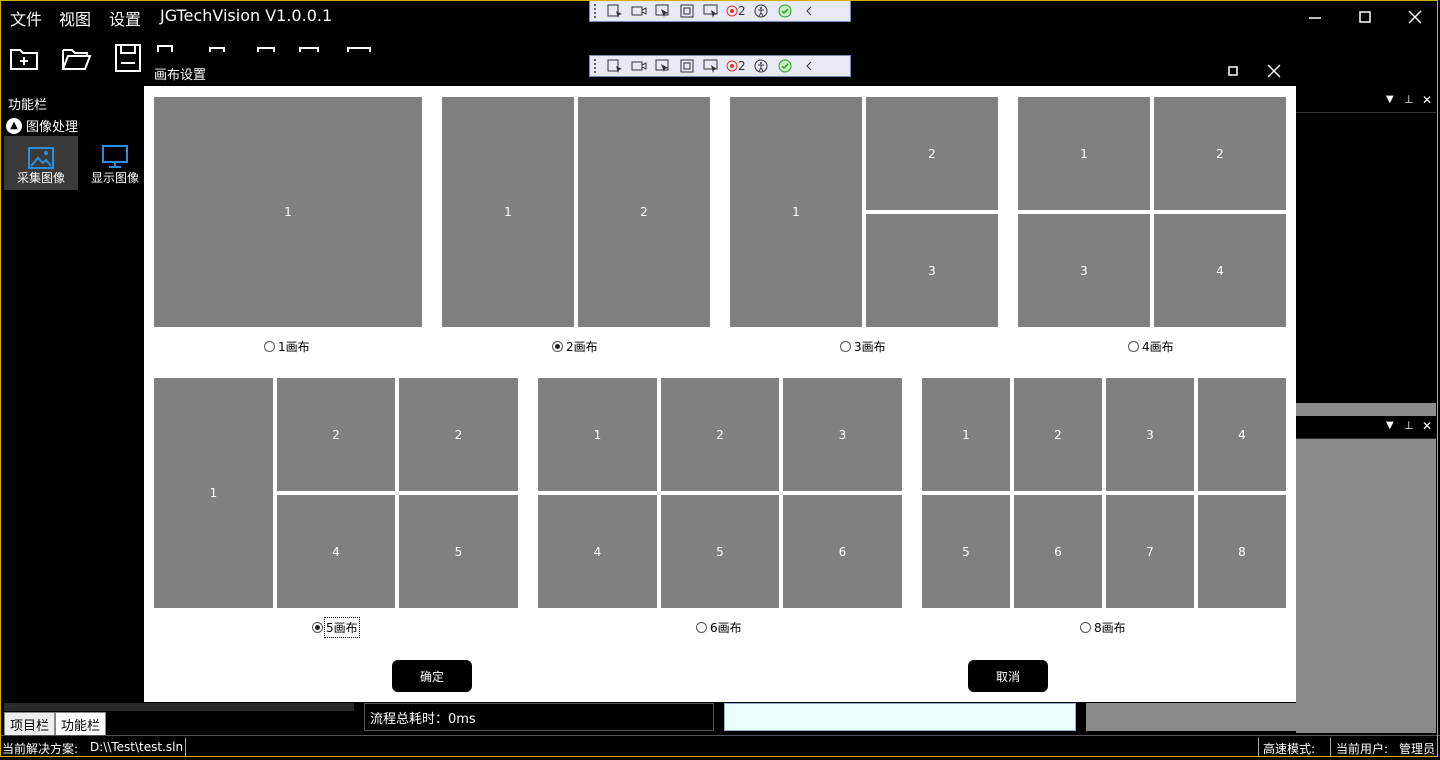 The image size is (1440, 760). What do you see at coordinates (966, 551) in the screenshot?
I see `canvas-cell: 5` at bounding box center [966, 551].